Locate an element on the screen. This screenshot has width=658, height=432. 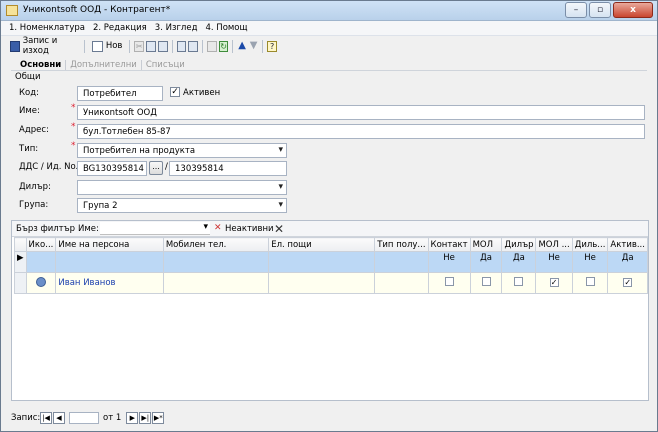
group-label: Група: is located at coordinates (34, 205).